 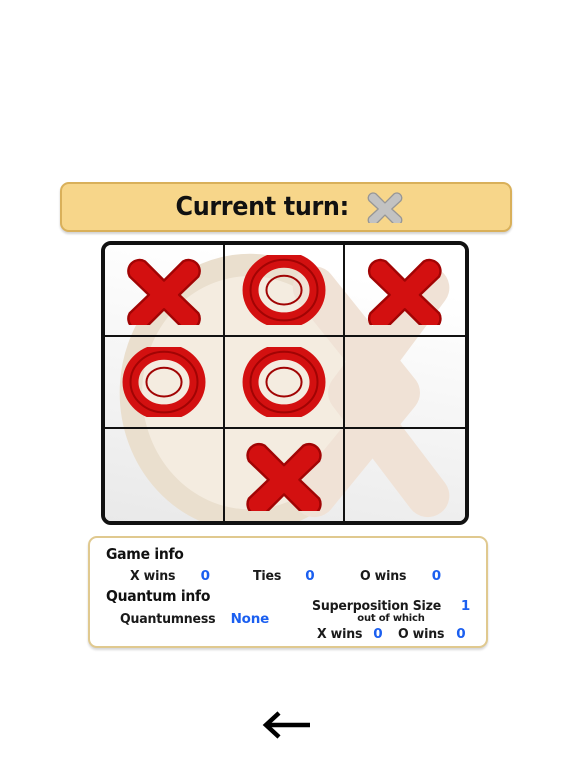 What do you see at coordinates (465, 606) in the screenshot?
I see `superposition-size-value: 1` at bounding box center [465, 606].